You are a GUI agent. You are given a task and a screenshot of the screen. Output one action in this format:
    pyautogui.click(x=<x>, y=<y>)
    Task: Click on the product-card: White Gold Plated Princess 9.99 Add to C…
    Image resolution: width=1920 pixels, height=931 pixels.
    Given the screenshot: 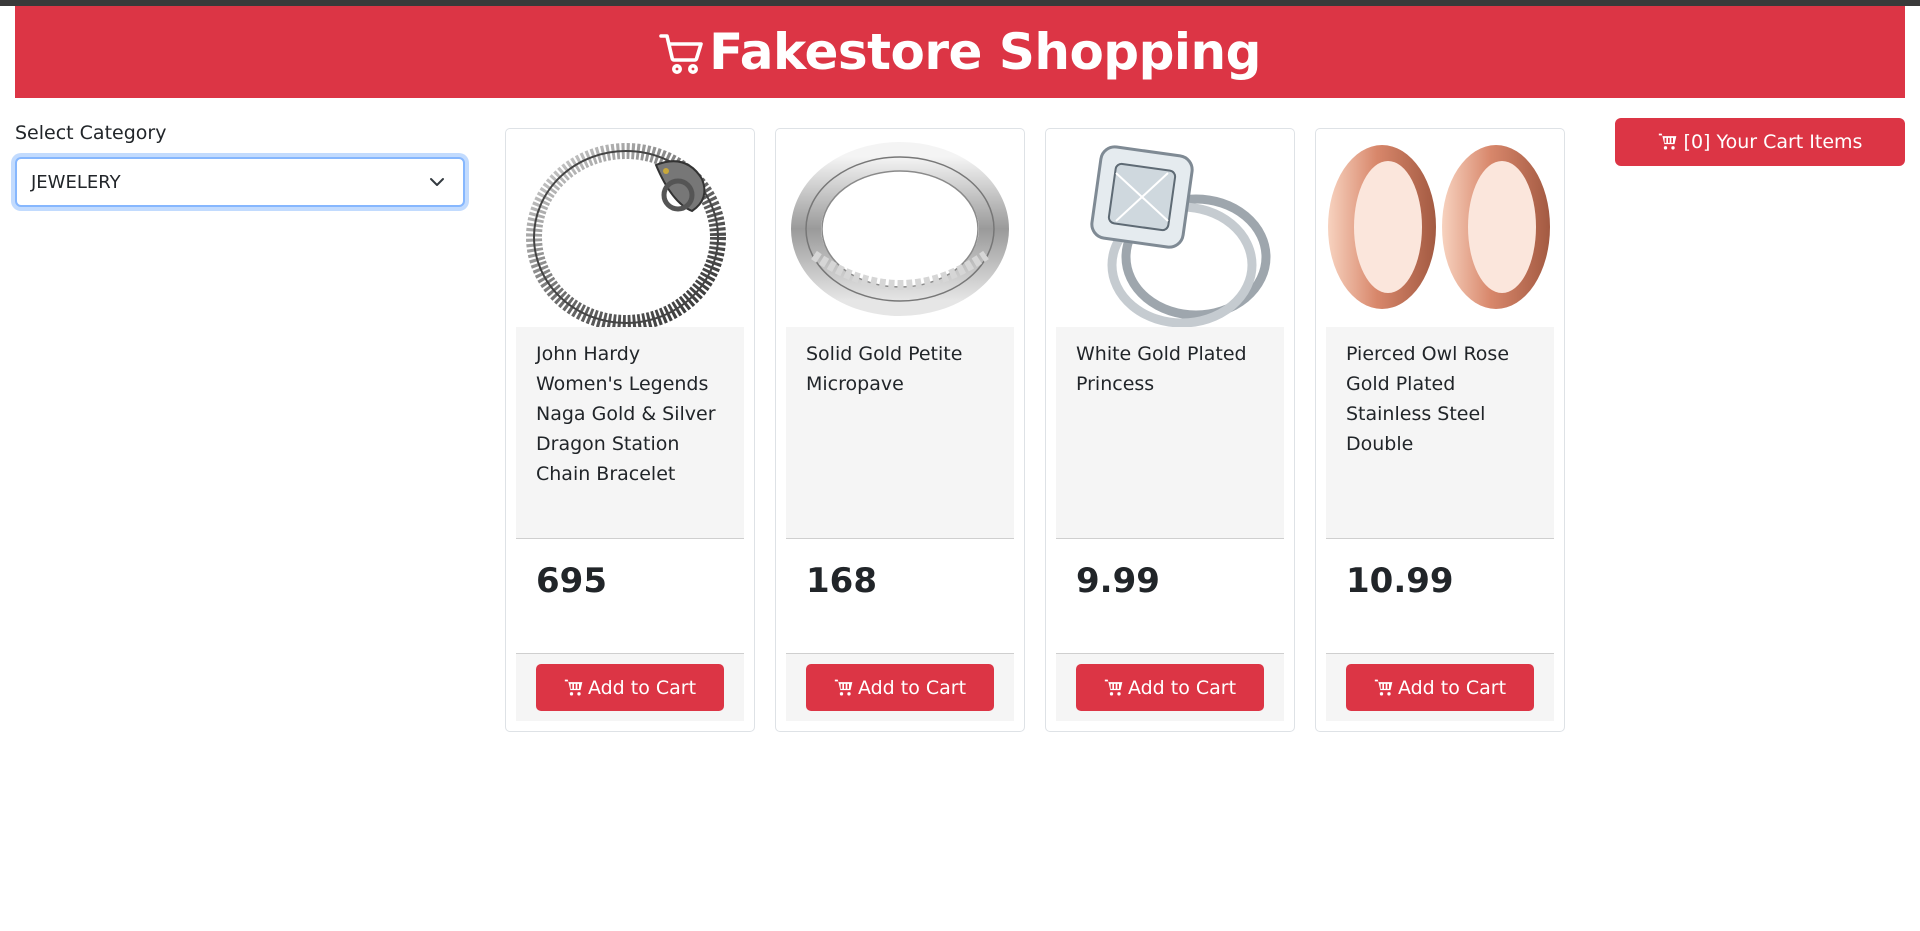 What is the action you would take?
    pyautogui.click(x=1170, y=430)
    